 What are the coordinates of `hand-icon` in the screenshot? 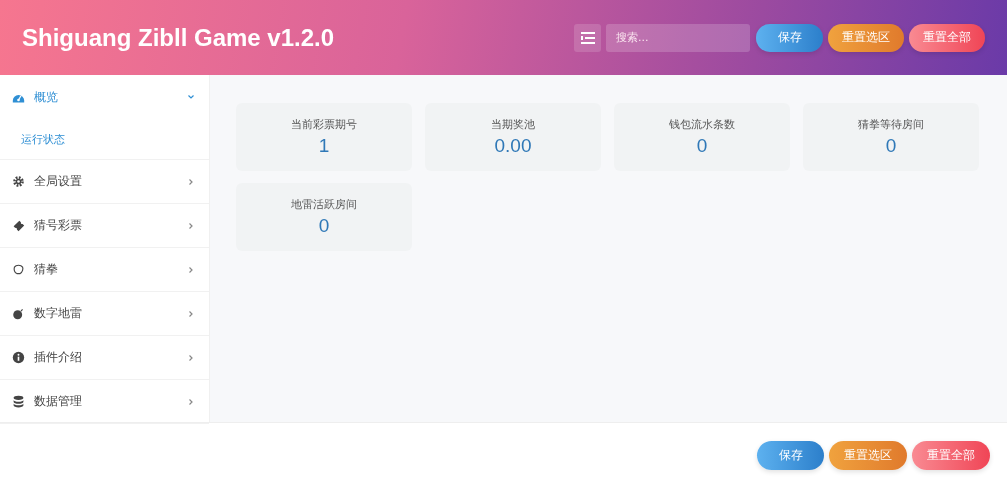 It's located at (18, 269).